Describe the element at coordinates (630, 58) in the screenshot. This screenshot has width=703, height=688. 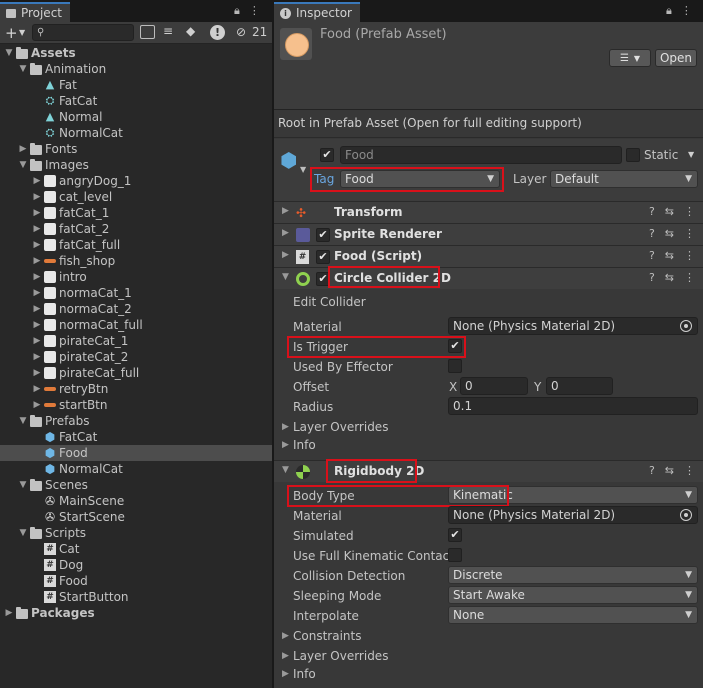
I see `variant-menu-button: ☰ ▼` at that location.